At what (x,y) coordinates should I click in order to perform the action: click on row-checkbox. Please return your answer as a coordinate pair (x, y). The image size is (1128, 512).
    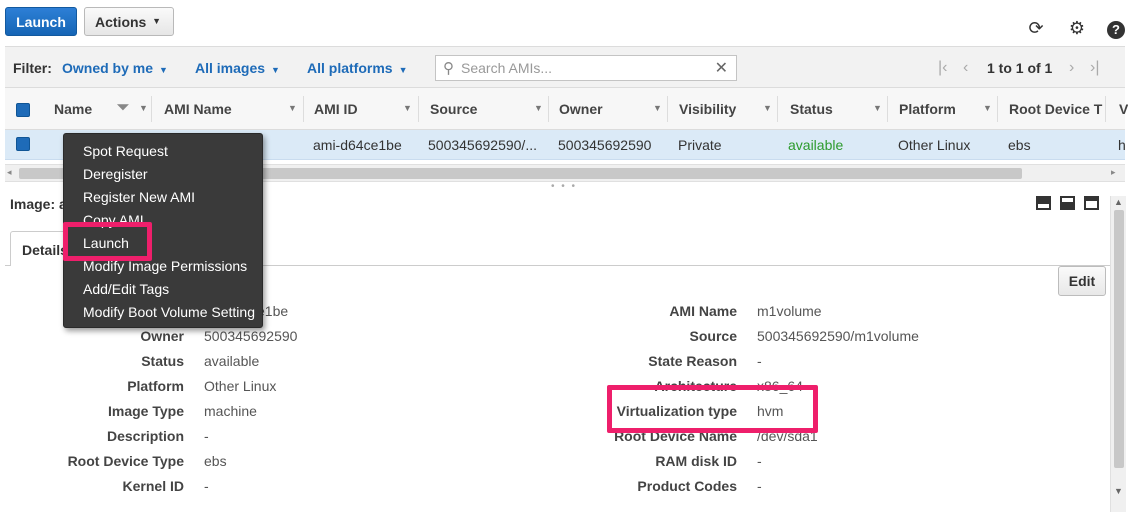
    Looking at the image, I should click on (23, 144).